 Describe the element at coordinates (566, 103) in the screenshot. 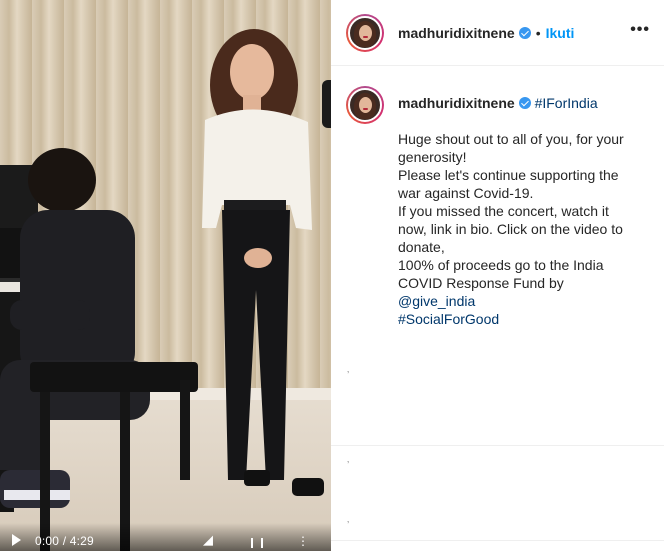

I see `caption-hashtag: #IForIndia` at that location.